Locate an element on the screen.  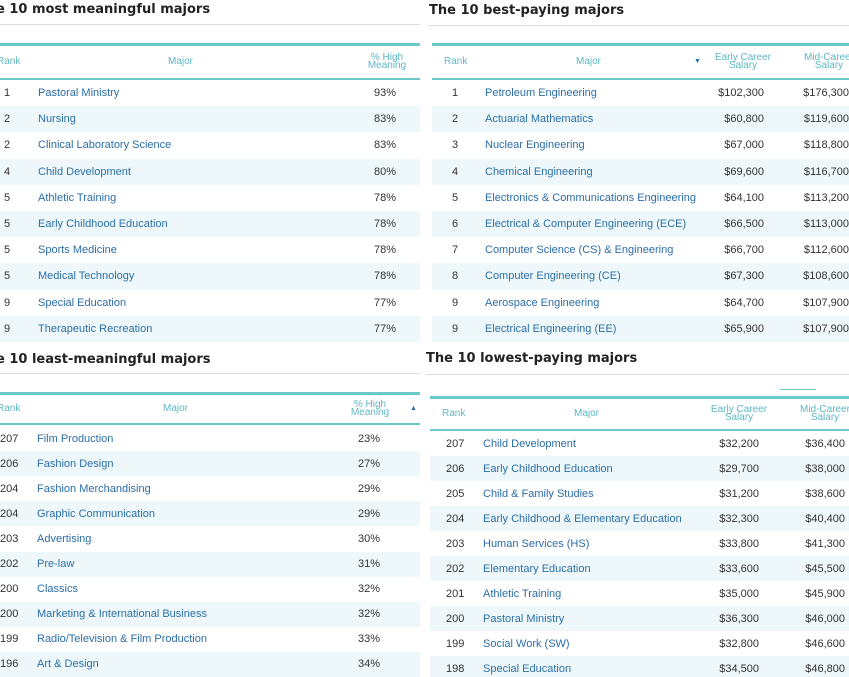
major-link: Computer Science (CS) & Engineering is located at coordinates (579, 250).